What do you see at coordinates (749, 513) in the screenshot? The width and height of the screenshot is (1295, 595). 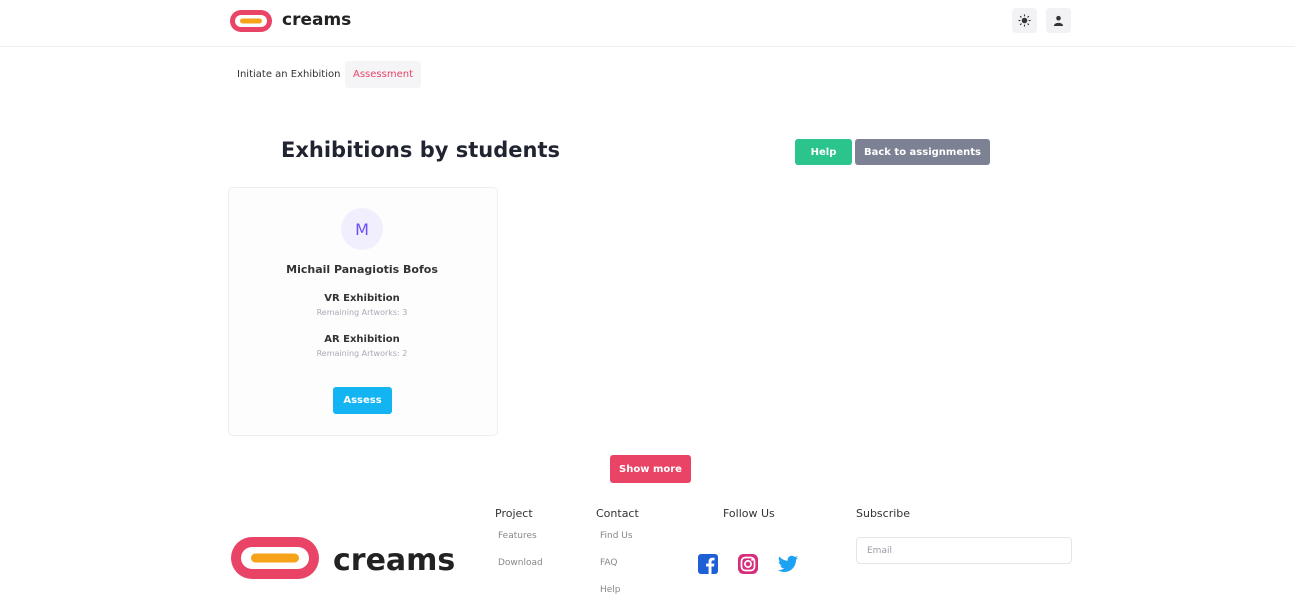 I see `footer-heading-follow: Follow Us` at bounding box center [749, 513].